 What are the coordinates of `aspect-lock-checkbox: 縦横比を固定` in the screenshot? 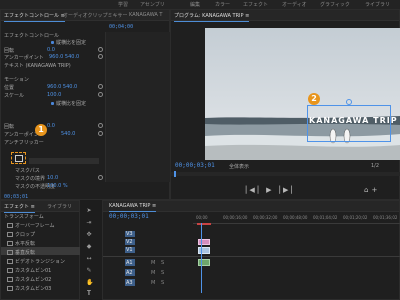 It's located at (68, 42).